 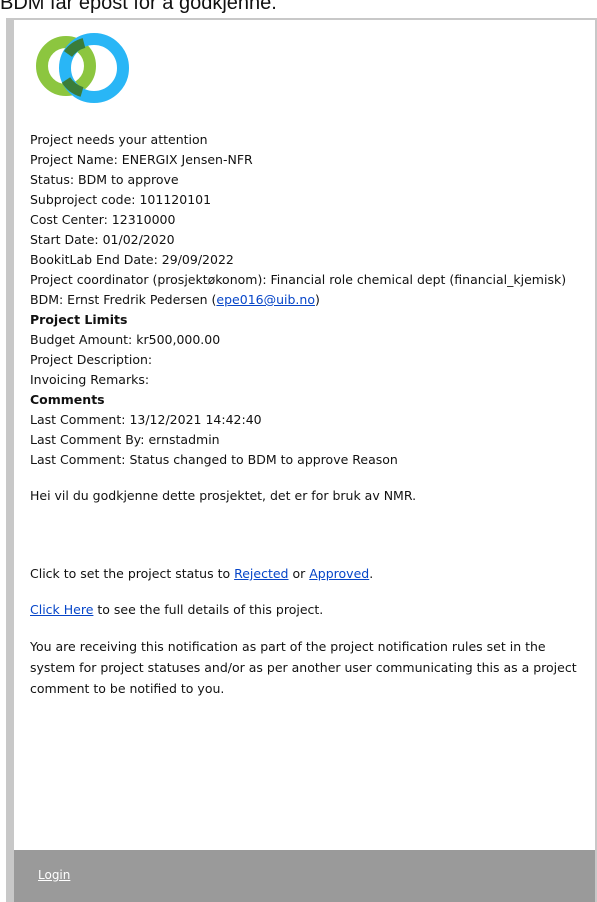 I want to click on cost-center: Cost Center: 12310000, so click(x=103, y=219).